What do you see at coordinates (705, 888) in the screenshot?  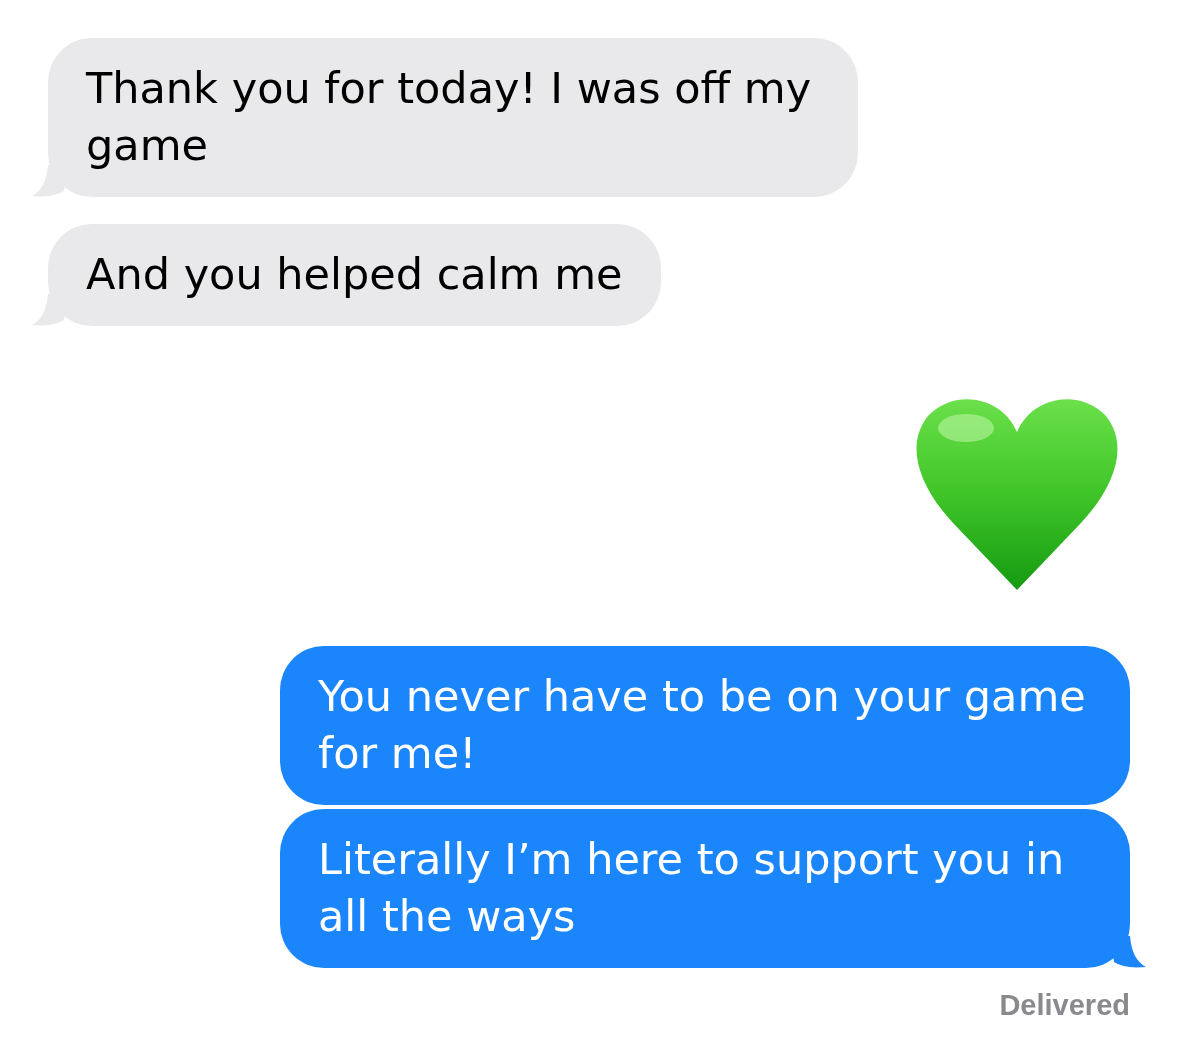 I see `message-bubble: Literally I’m here to support you in all the ways` at bounding box center [705, 888].